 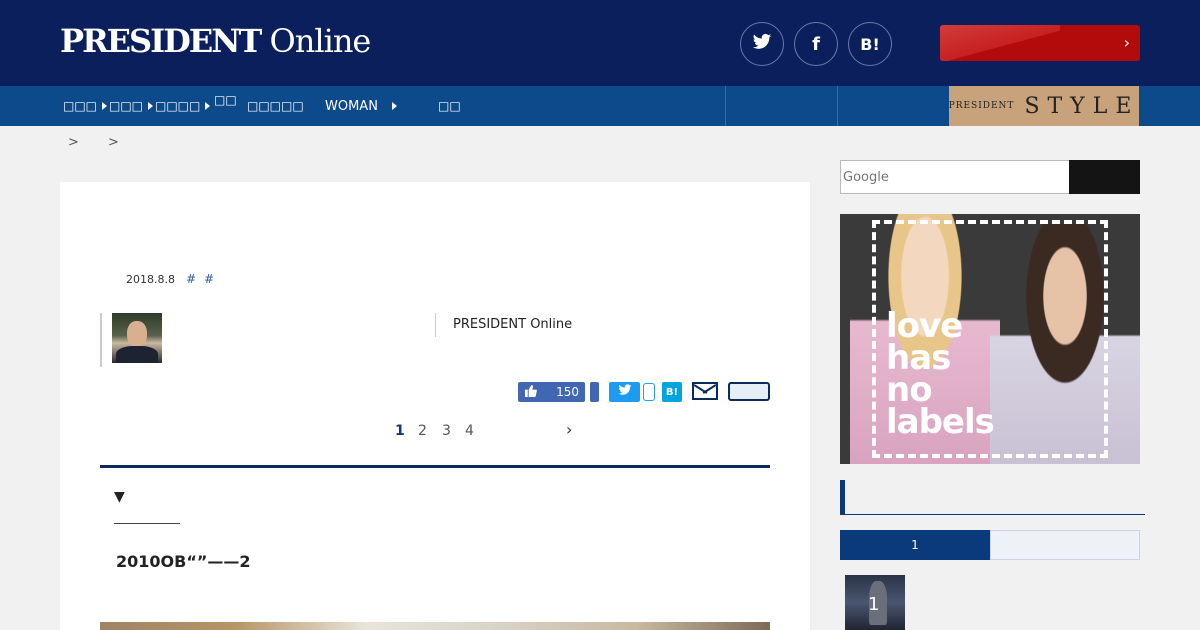 I want to click on president-style-link: PRESIDENT STYLE, so click(x=1044, y=106).